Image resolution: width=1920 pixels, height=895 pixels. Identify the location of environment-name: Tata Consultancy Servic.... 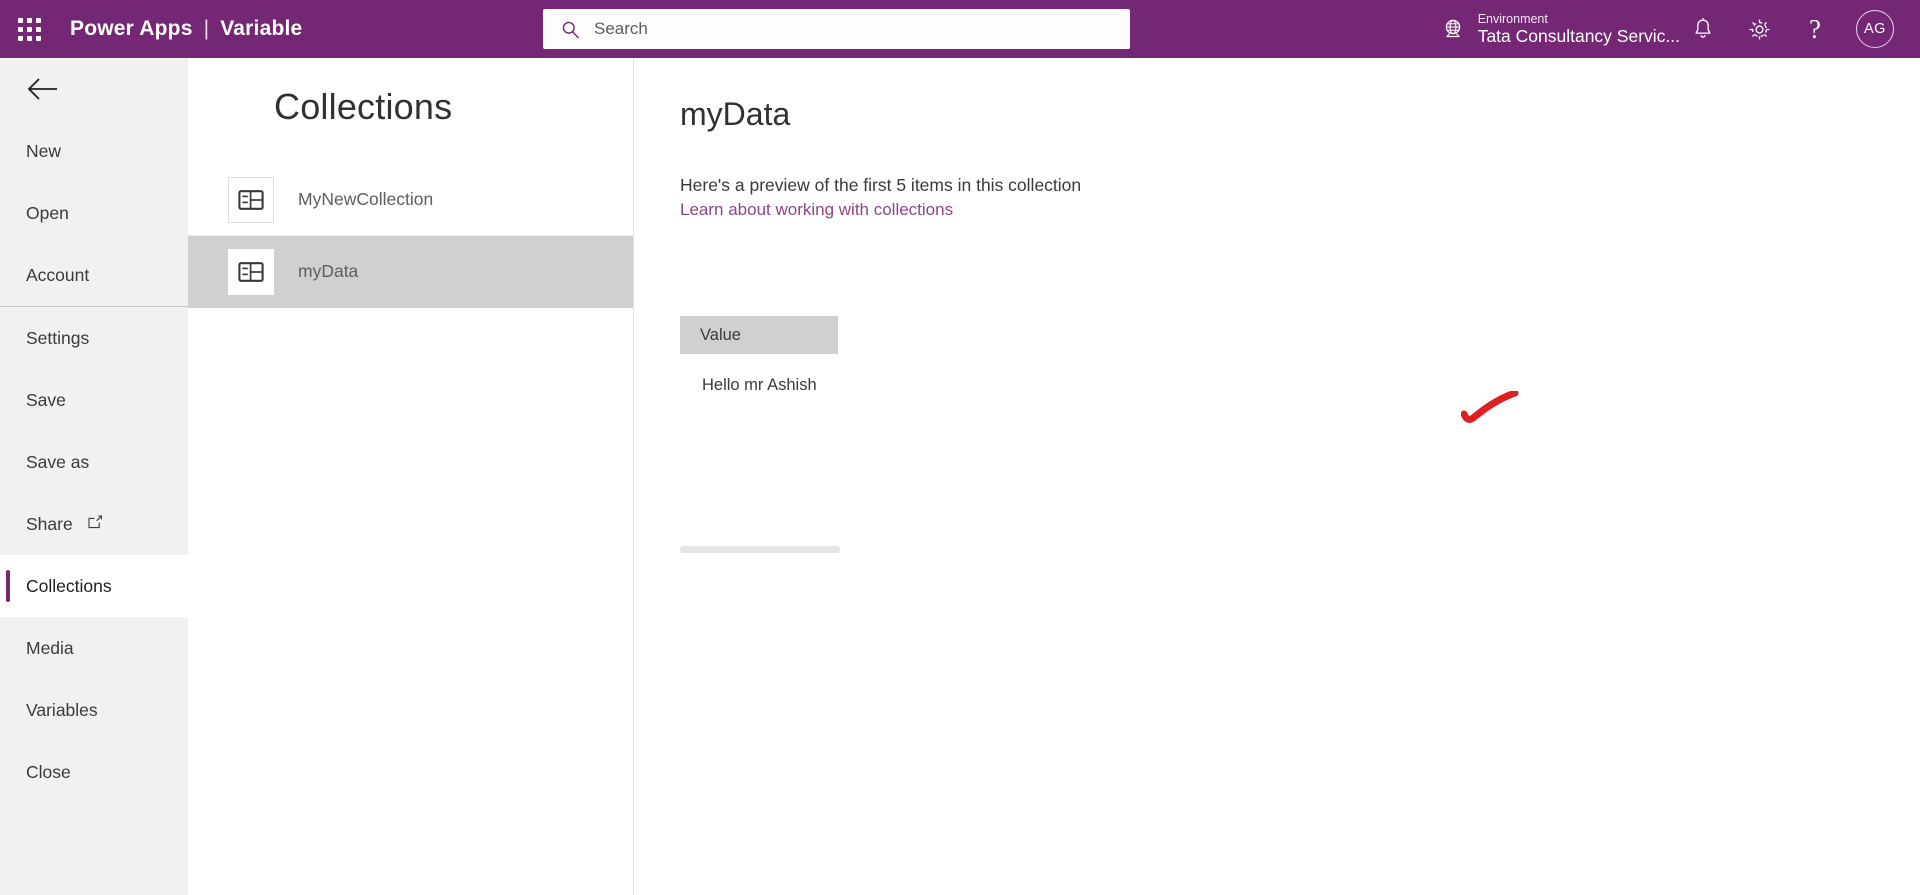
(1578, 36).